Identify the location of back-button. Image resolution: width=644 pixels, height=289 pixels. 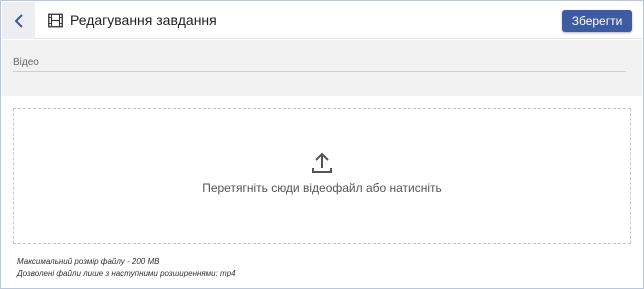
(18, 20).